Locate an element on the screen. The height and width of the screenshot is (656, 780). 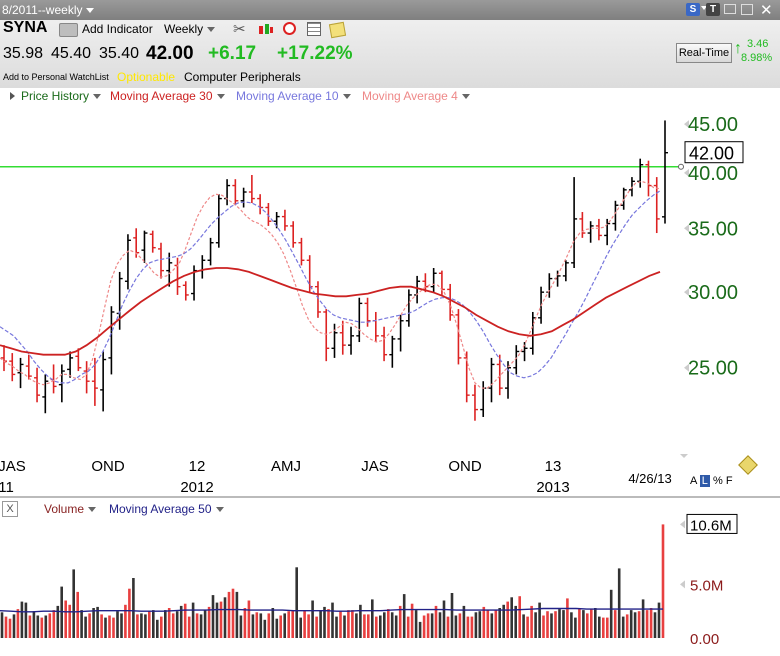
close-icon: ✕ is located at coordinates (766, 10).